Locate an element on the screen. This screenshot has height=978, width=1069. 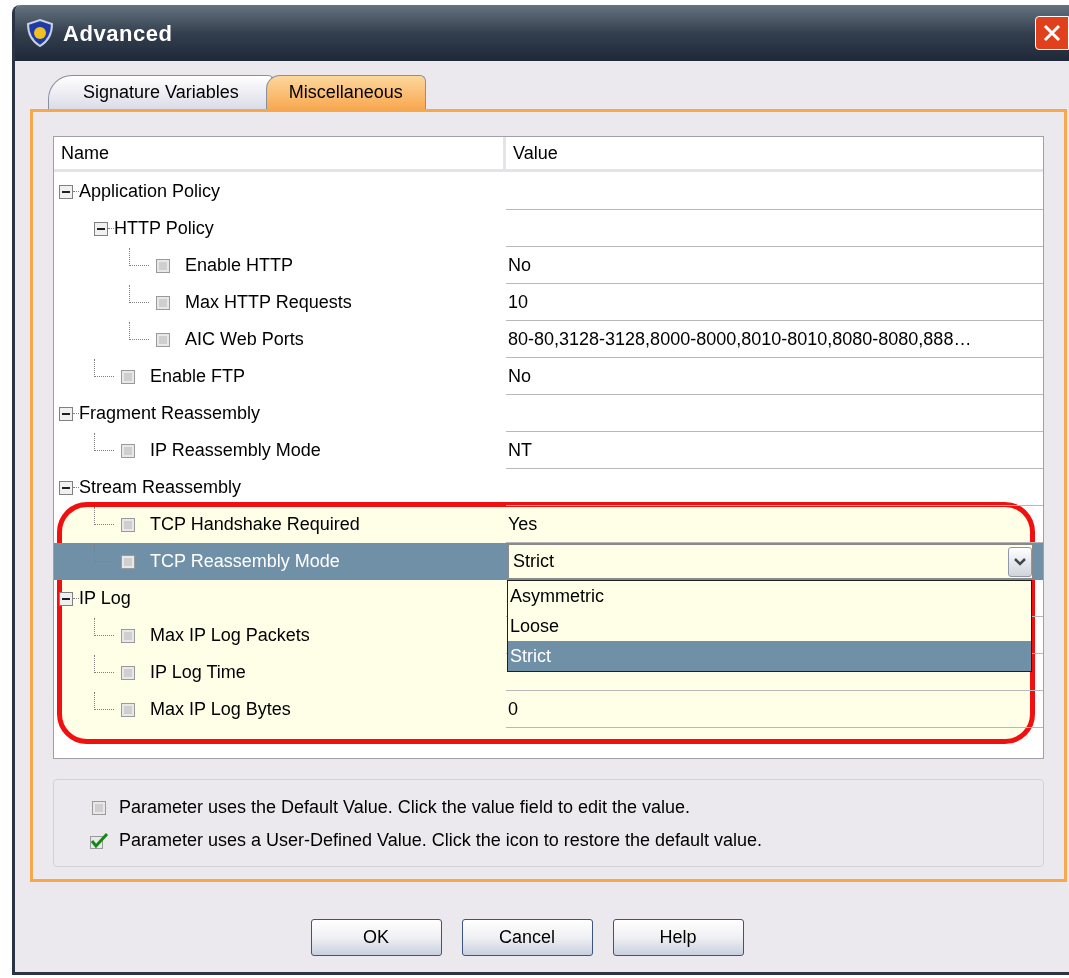
dialog-button: Cancel is located at coordinates (527, 937).